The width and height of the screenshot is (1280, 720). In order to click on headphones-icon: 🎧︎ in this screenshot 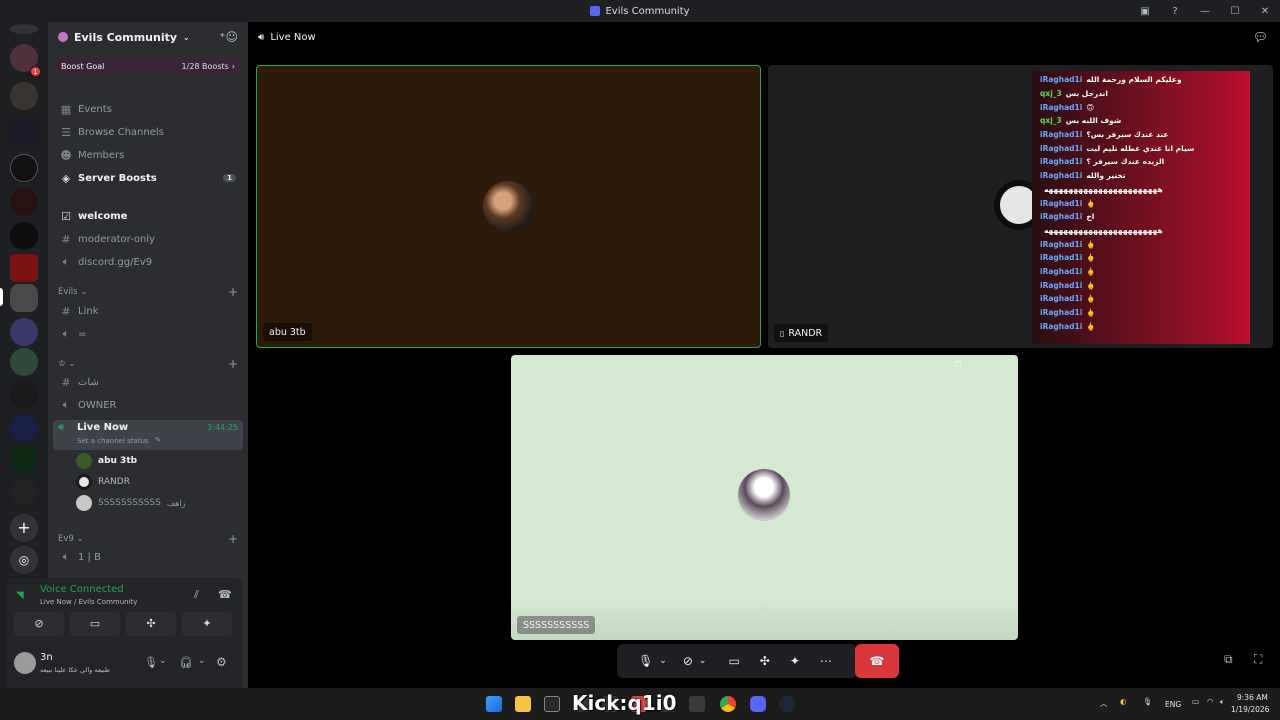, I will do `click(186, 662)`.